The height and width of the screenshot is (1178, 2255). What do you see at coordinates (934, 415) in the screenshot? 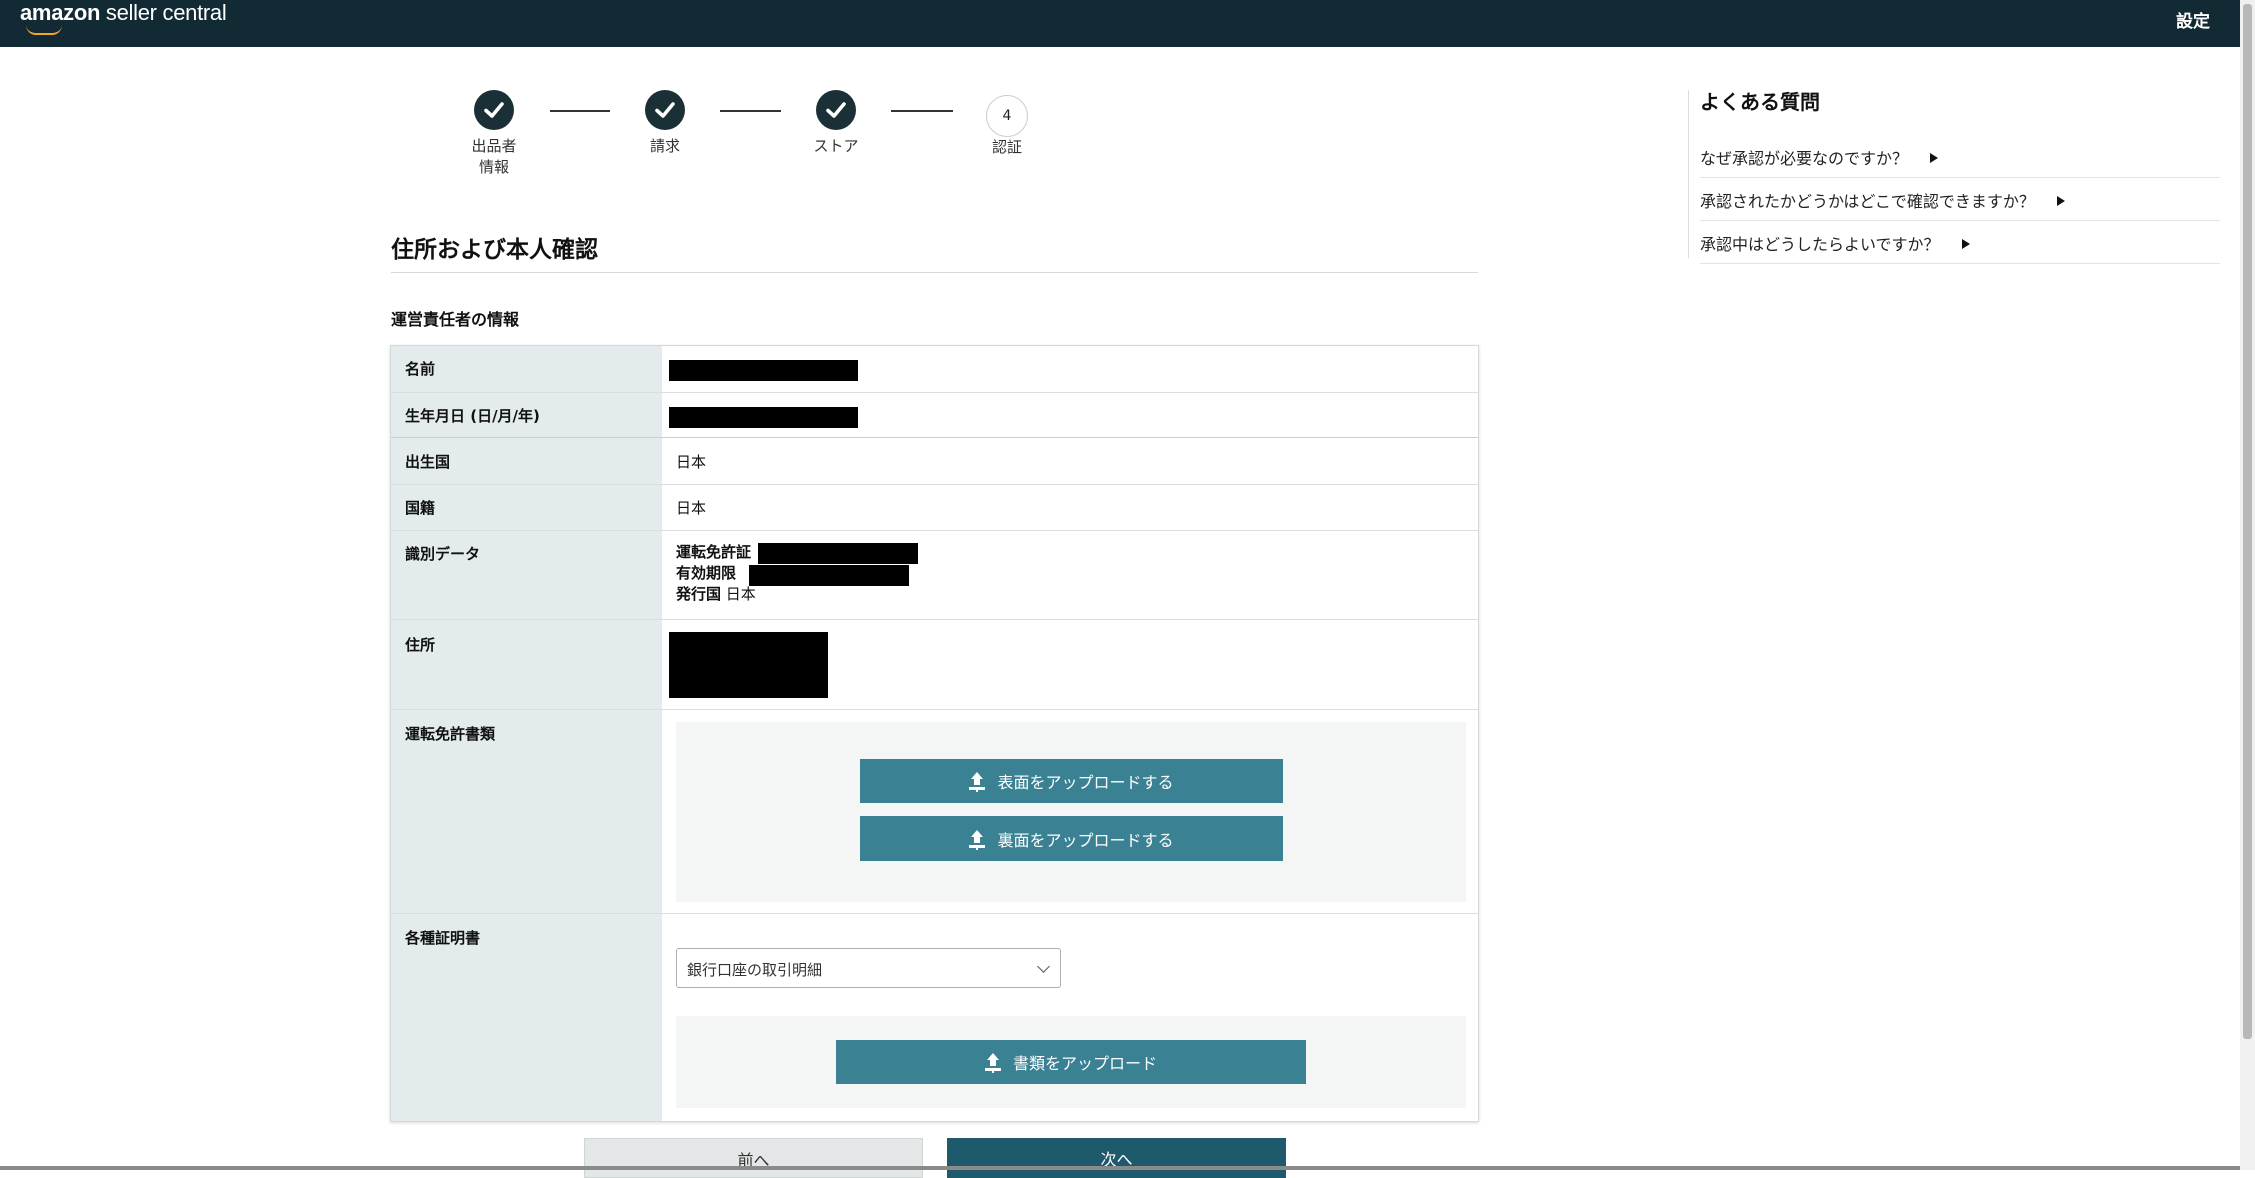
I see `table-row-dob: 生年月日 (日/月/年)` at bounding box center [934, 415].